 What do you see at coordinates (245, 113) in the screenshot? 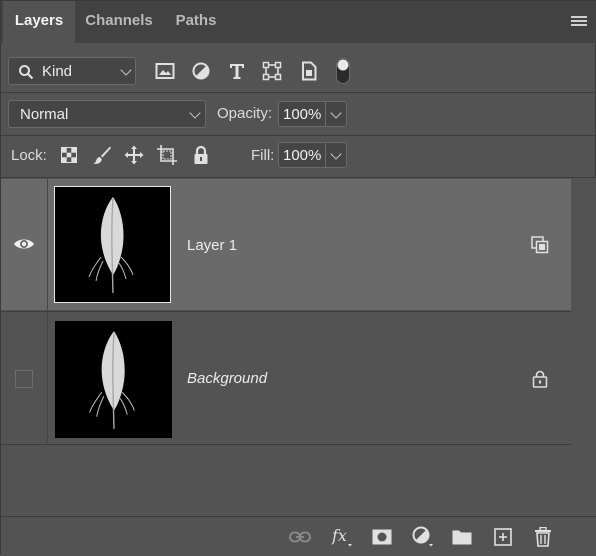
I see `opacity-label: Opacity:` at bounding box center [245, 113].